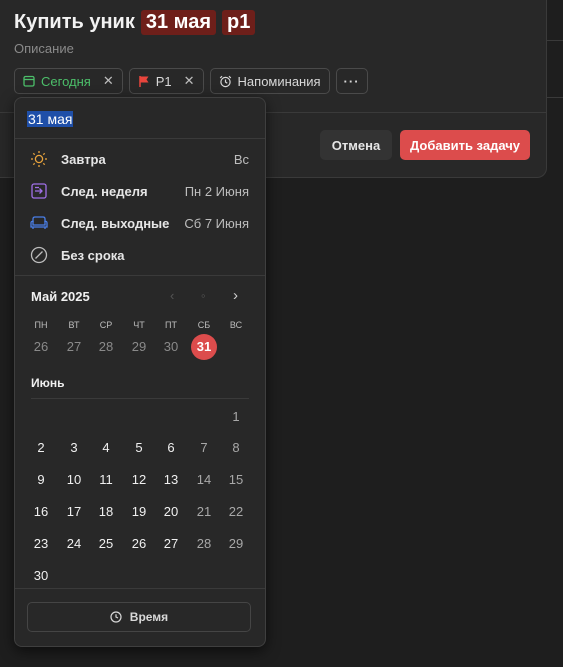 This screenshot has height=667, width=563. What do you see at coordinates (60, 296) in the screenshot?
I see `calendar-month-title: Май 2025` at bounding box center [60, 296].